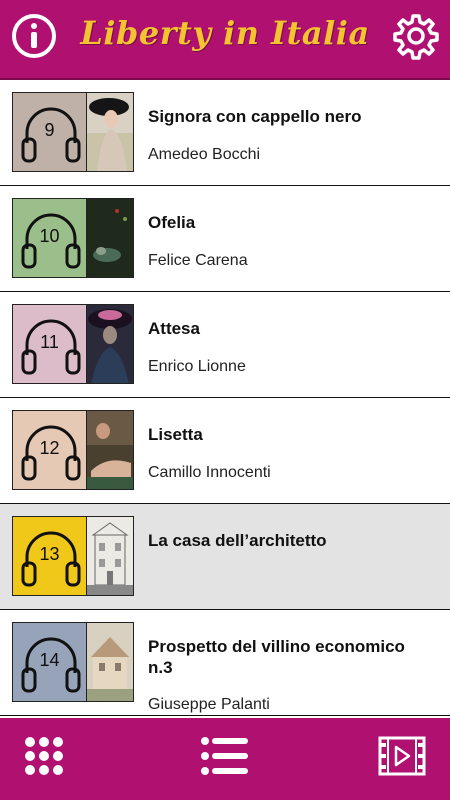 This screenshot has width=450, height=800. I want to click on artist-name: Felice Carena, so click(198, 260).